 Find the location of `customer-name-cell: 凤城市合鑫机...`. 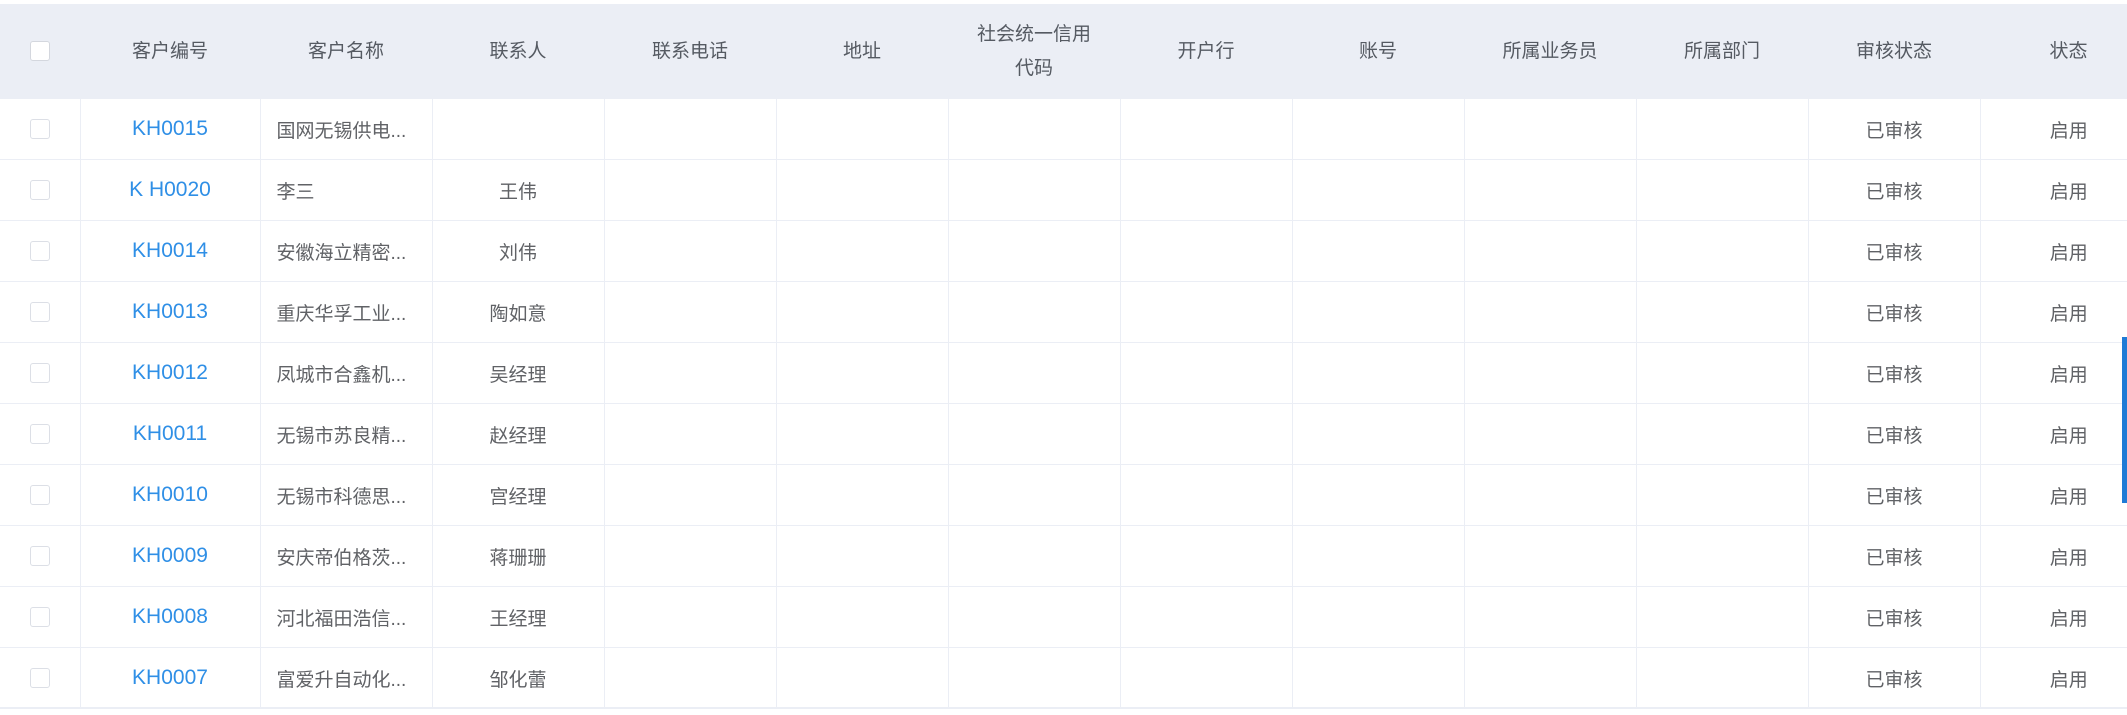

customer-name-cell: 凤城市合鑫机... is located at coordinates (346, 373).